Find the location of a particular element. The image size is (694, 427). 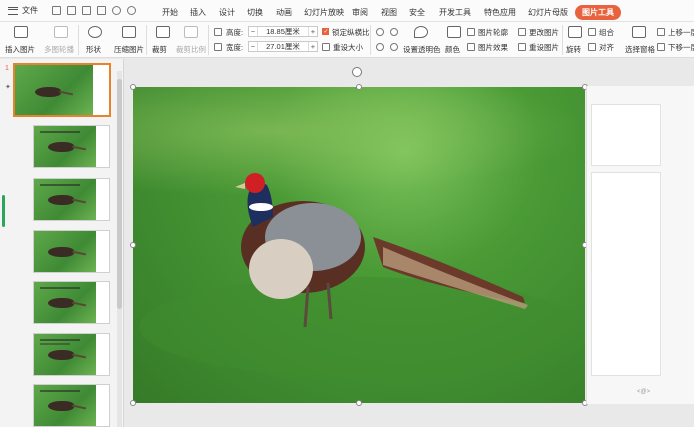

tab-design: 设计 is located at coordinates (227, 12).